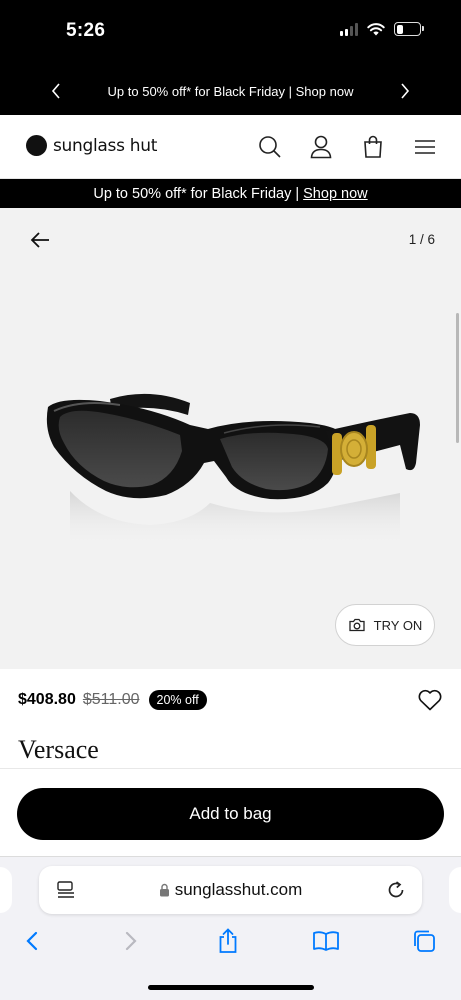 Image resolution: width=461 pixels, height=1000 pixels. What do you see at coordinates (32, 941) in the screenshot?
I see `browser-back-icon` at bounding box center [32, 941].